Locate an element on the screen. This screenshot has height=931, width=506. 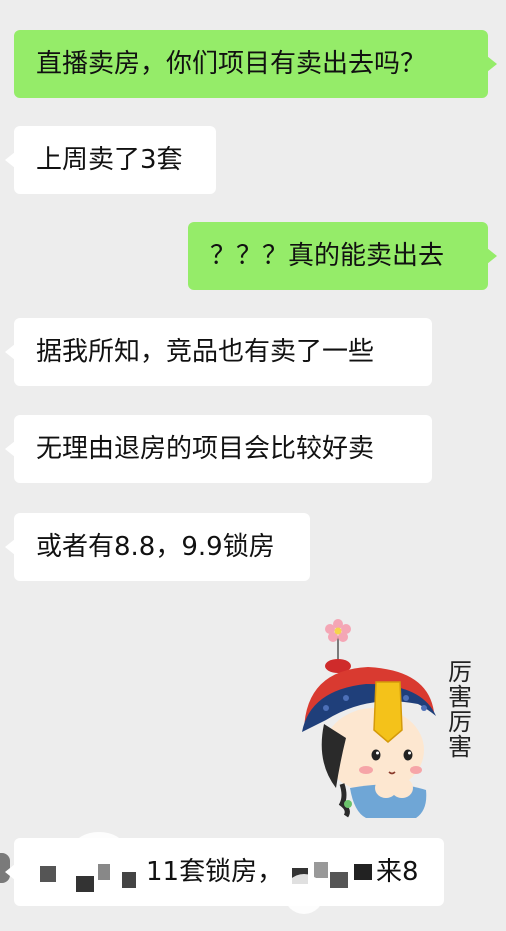
message-text: 11套锁房， is located at coordinates (215, 872).